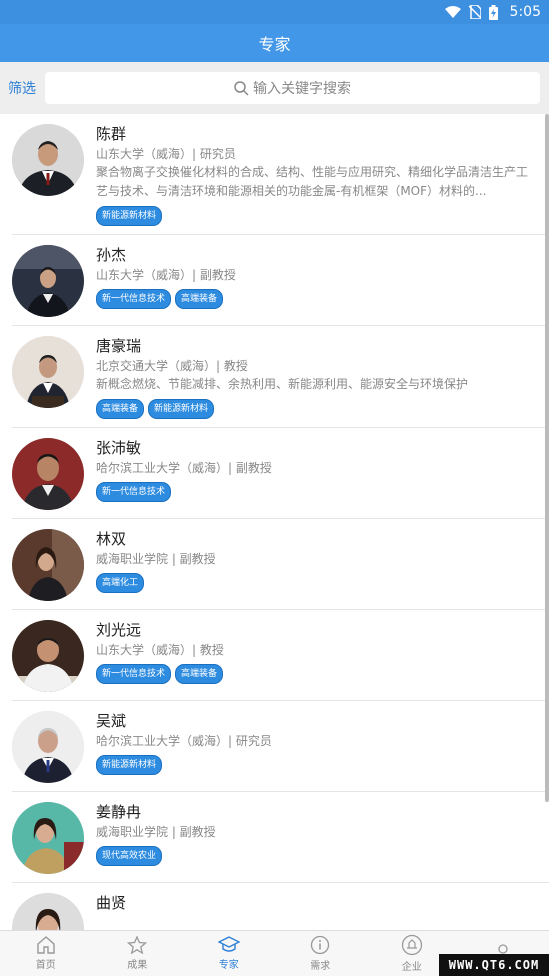  I want to click on scrollbar, so click(547, 458).